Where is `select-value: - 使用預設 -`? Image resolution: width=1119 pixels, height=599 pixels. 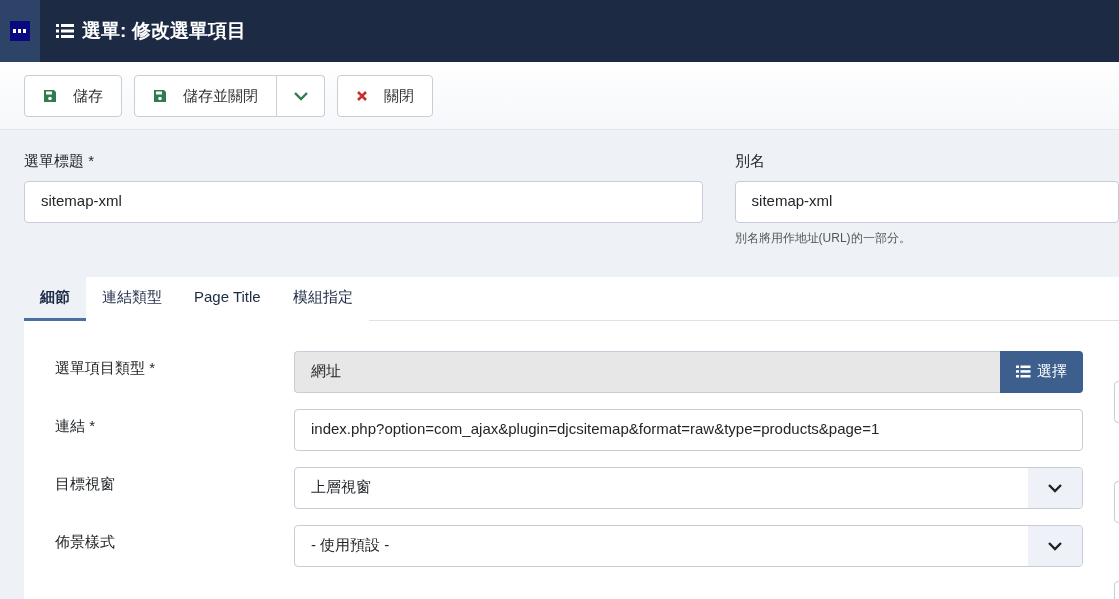 select-value: - 使用預設 - is located at coordinates (351, 545).